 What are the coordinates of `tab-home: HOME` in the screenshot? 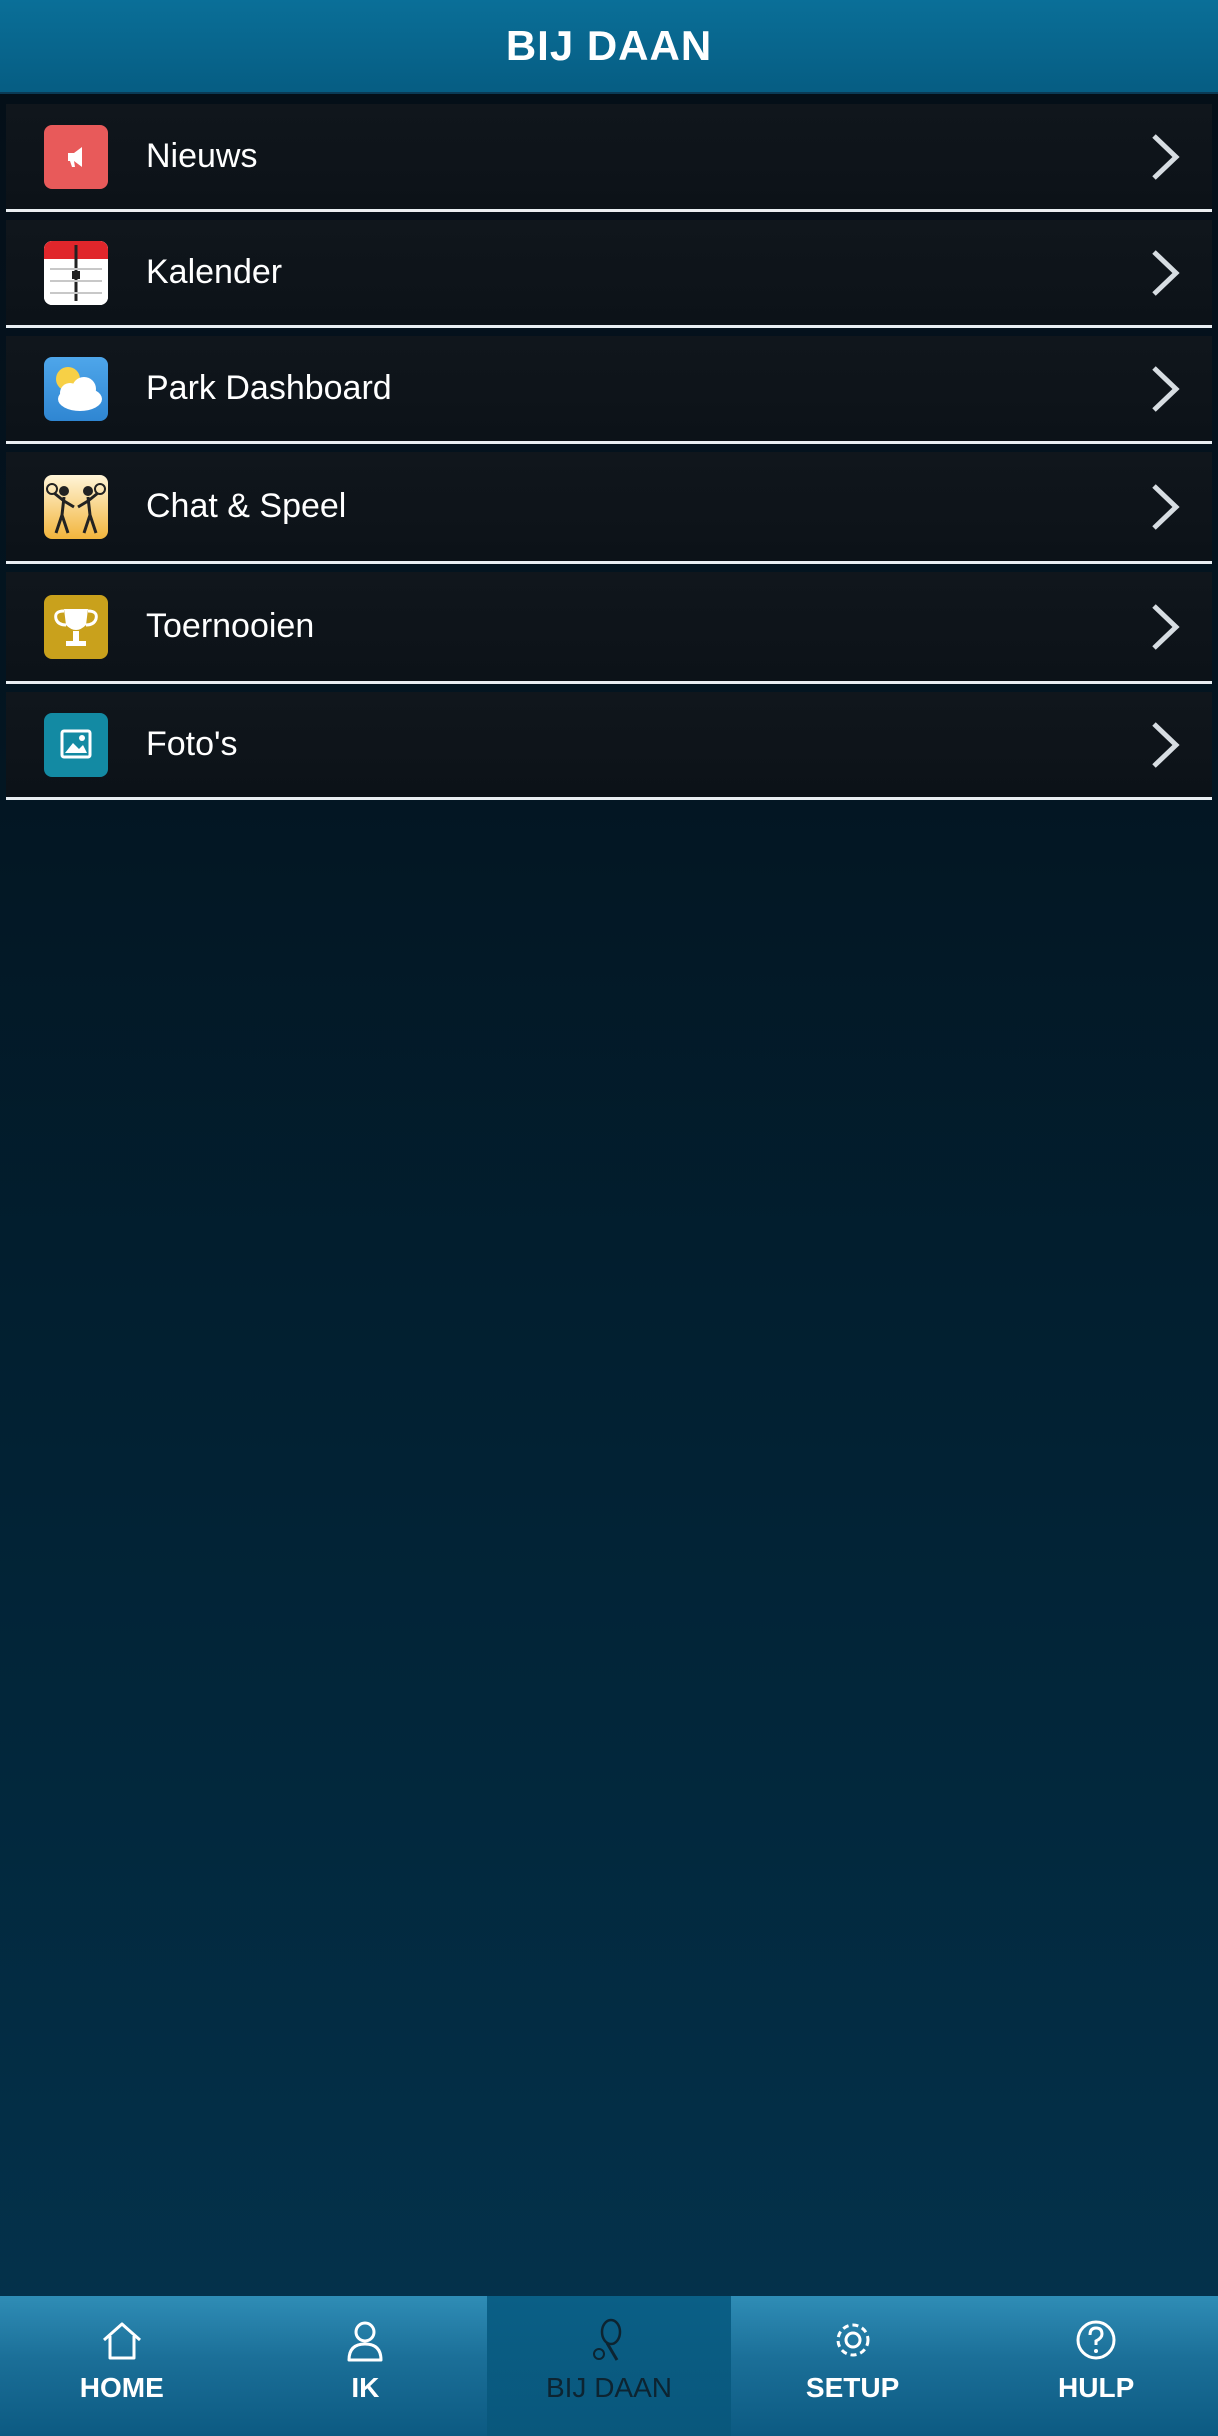 It's located at (122, 2366).